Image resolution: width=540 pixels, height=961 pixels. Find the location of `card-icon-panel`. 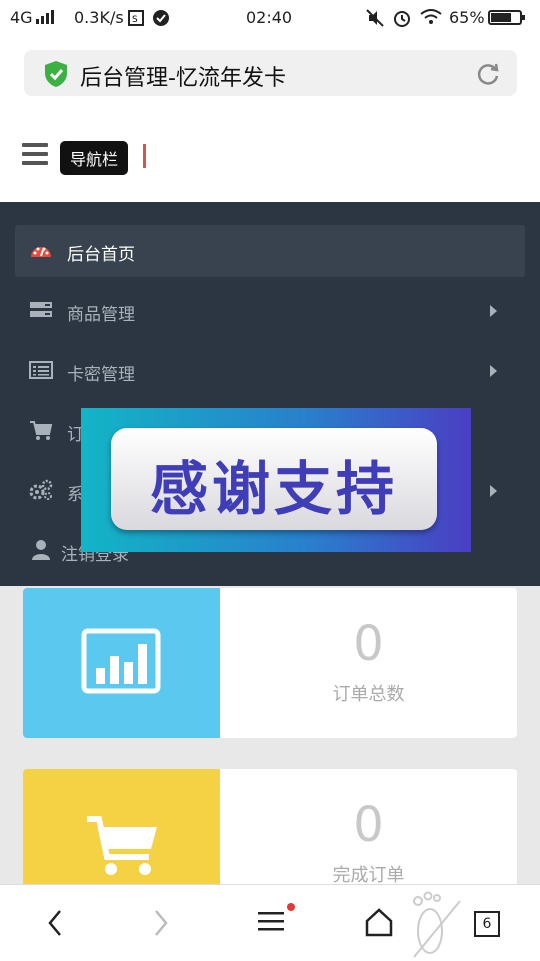

card-icon-panel is located at coordinates (121, 663).